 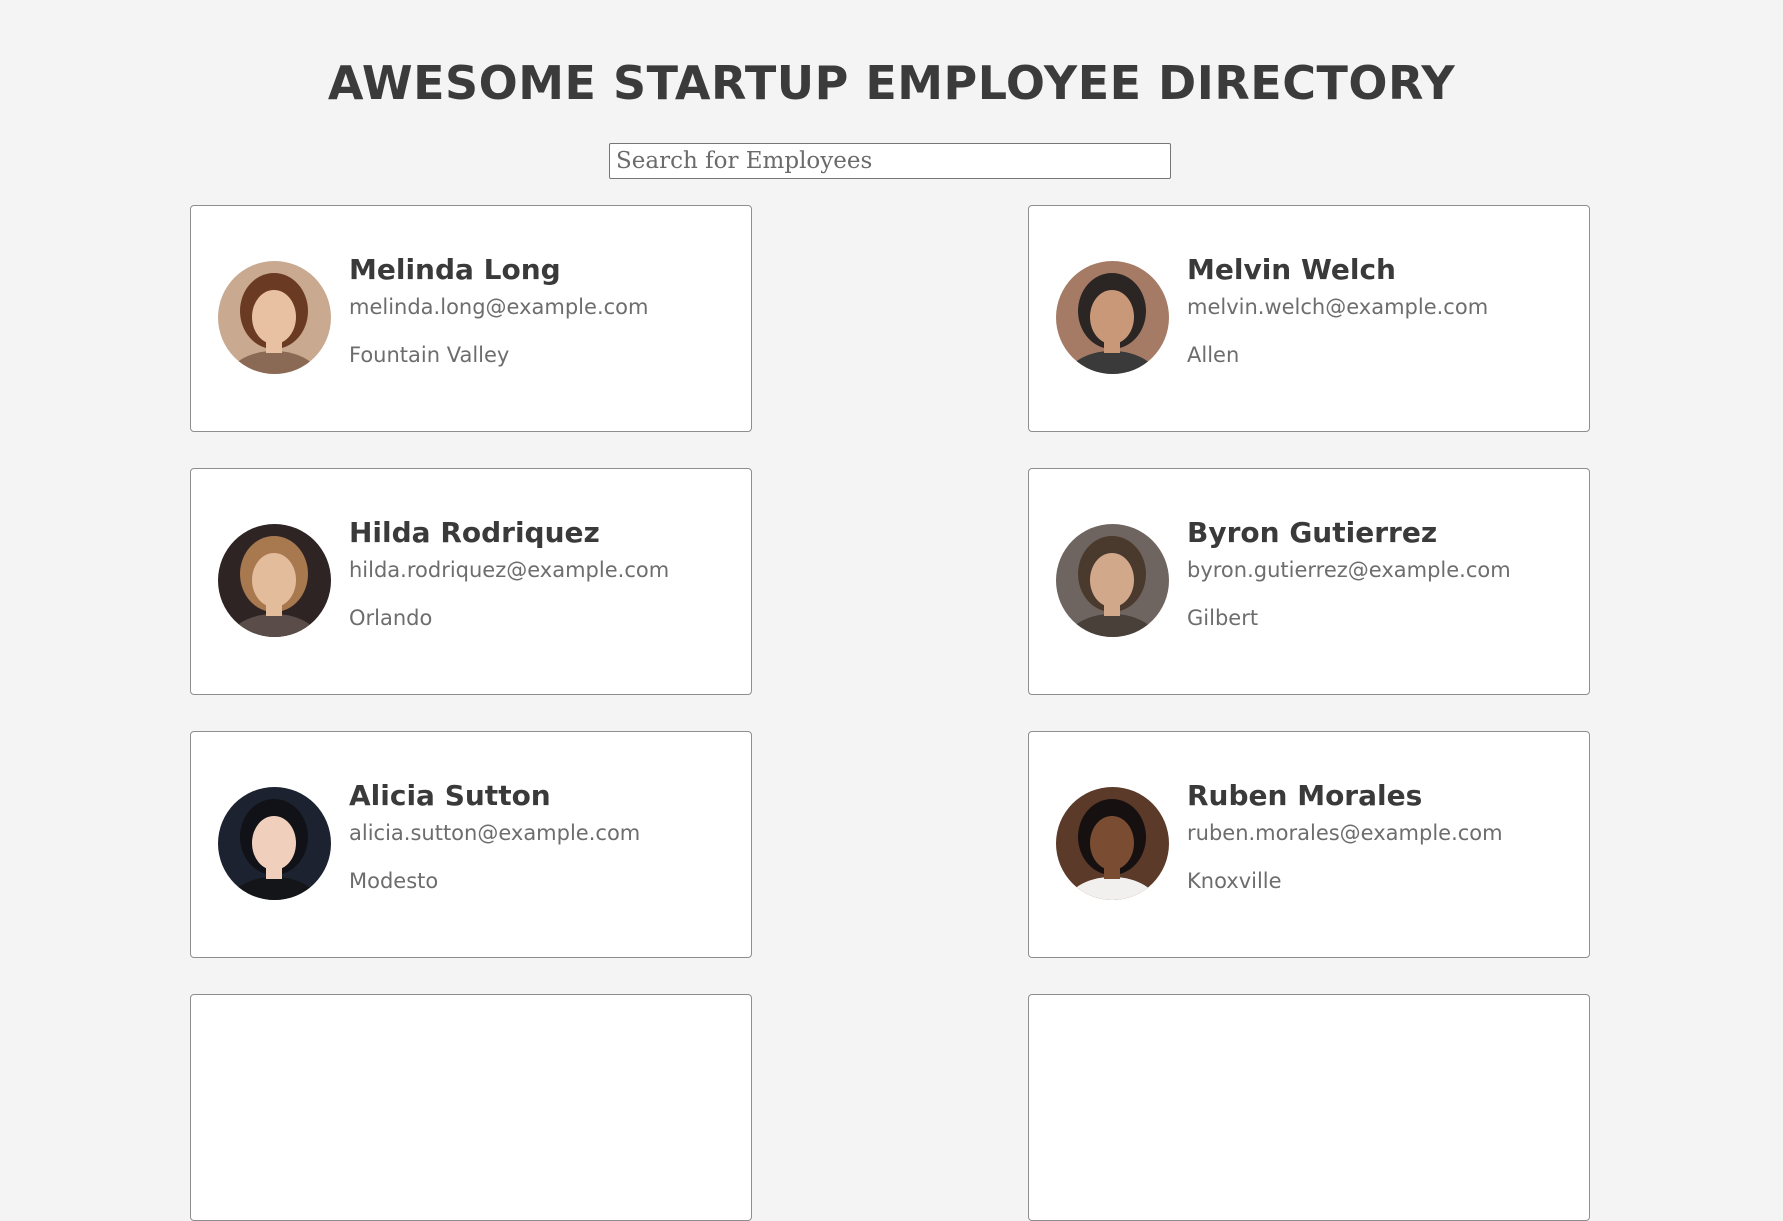 What do you see at coordinates (1338, 307) in the screenshot?
I see `employee-email: melvin.welch@example.com` at bounding box center [1338, 307].